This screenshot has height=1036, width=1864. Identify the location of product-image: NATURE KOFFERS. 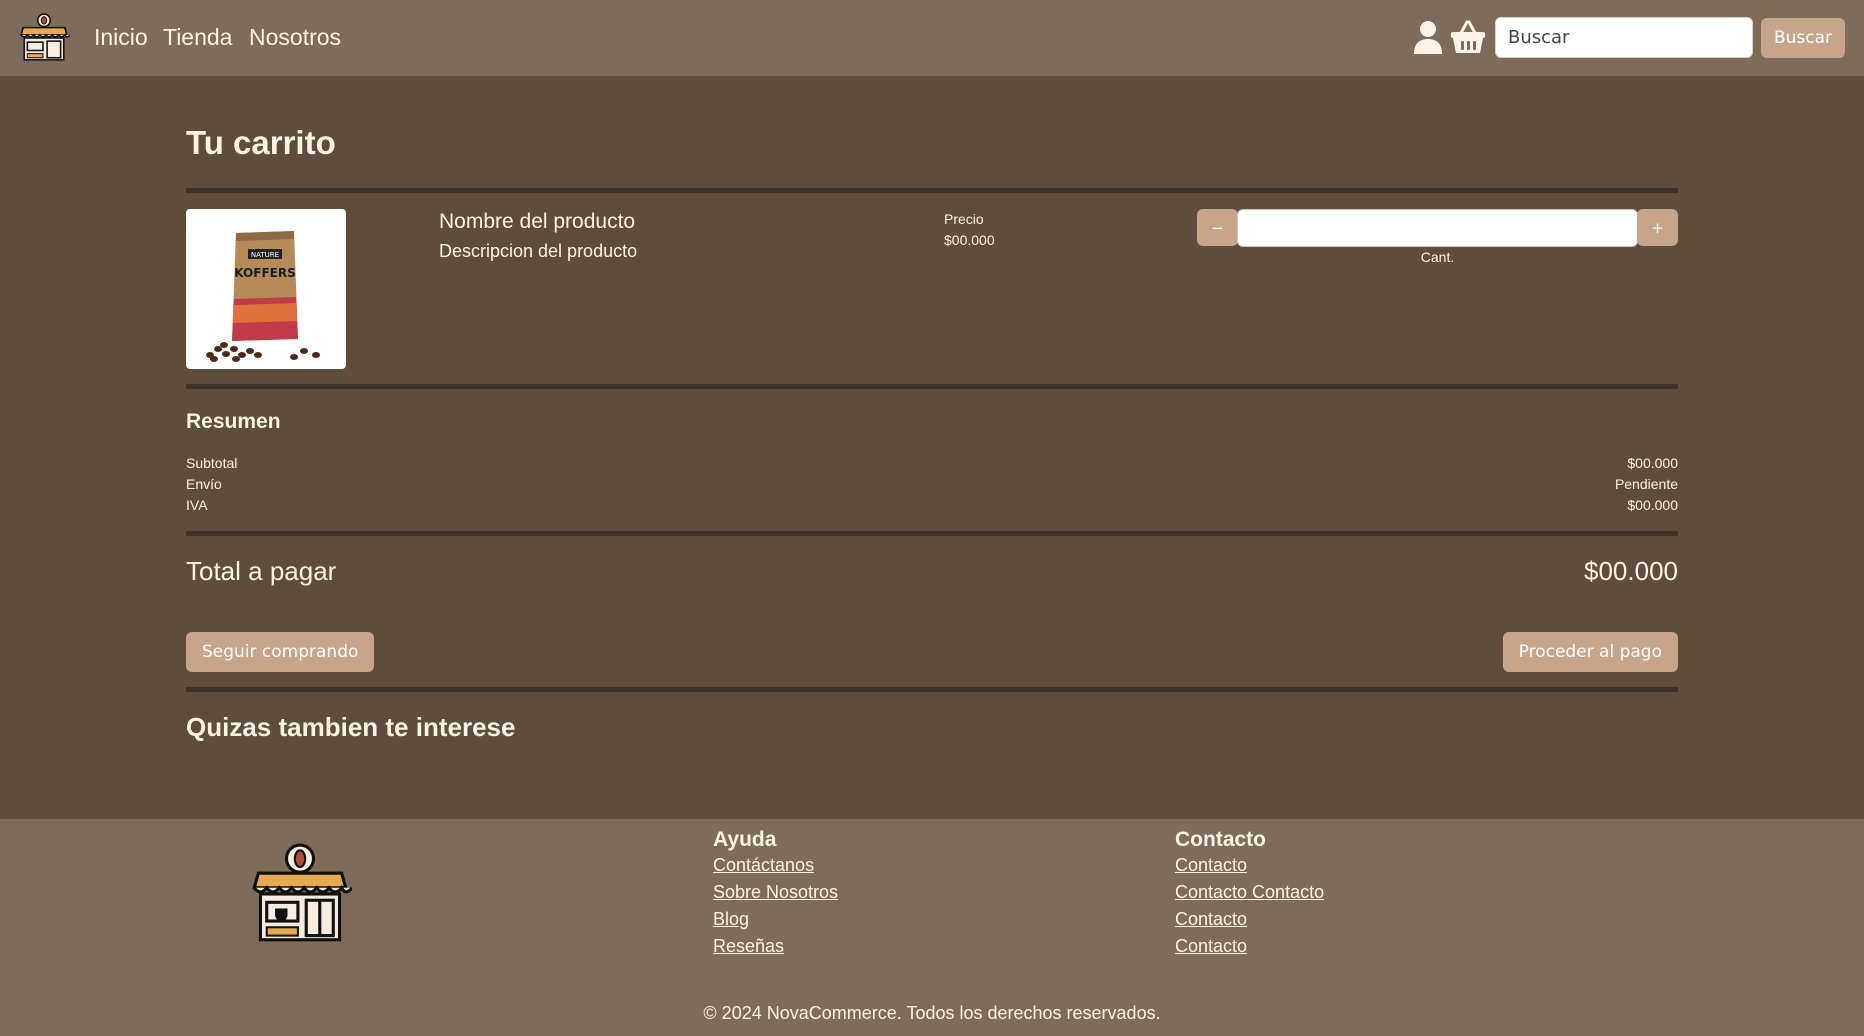
(266, 289).